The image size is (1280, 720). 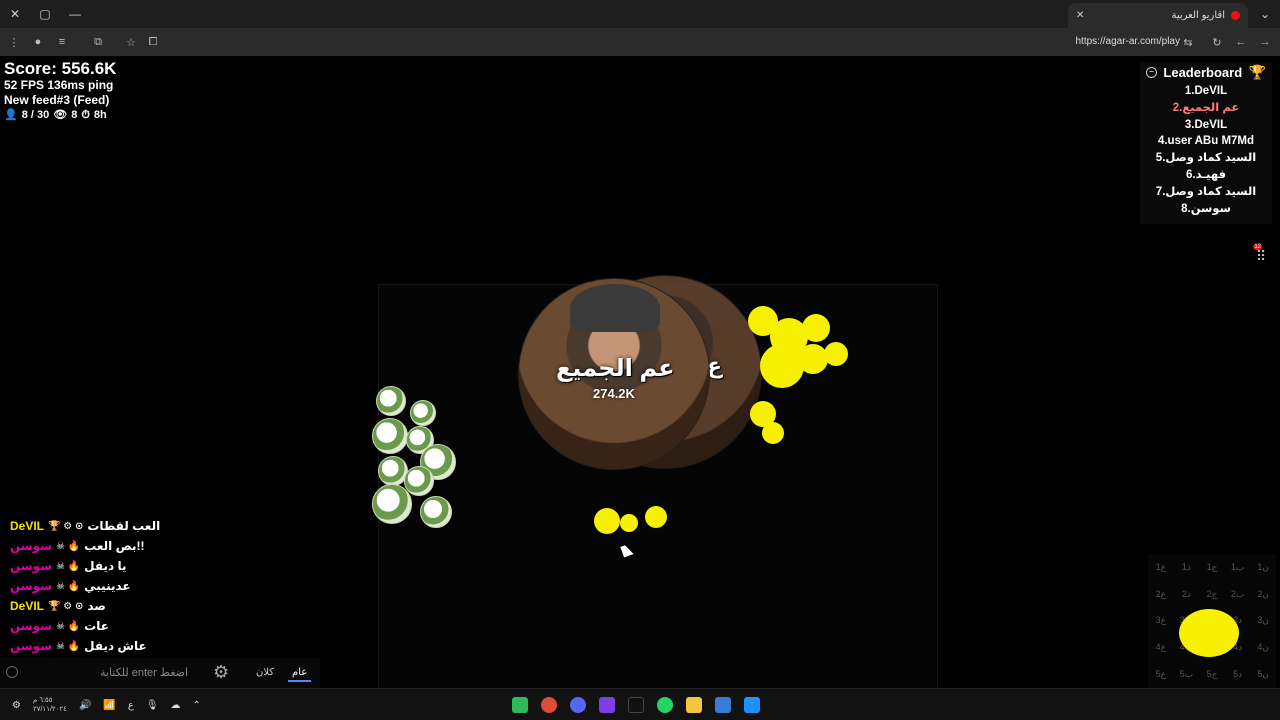 I want to click on whatsapp-icon, so click(x=665, y=705).